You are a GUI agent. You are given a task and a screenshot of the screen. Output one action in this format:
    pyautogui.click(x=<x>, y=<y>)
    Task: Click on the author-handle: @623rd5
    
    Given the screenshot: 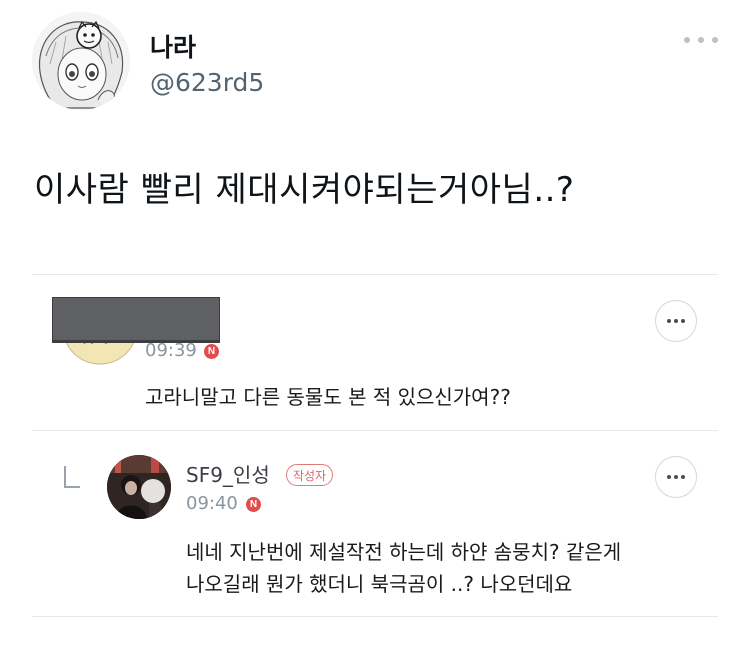 What is the action you would take?
    pyautogui.click(x=207, y=82)
    